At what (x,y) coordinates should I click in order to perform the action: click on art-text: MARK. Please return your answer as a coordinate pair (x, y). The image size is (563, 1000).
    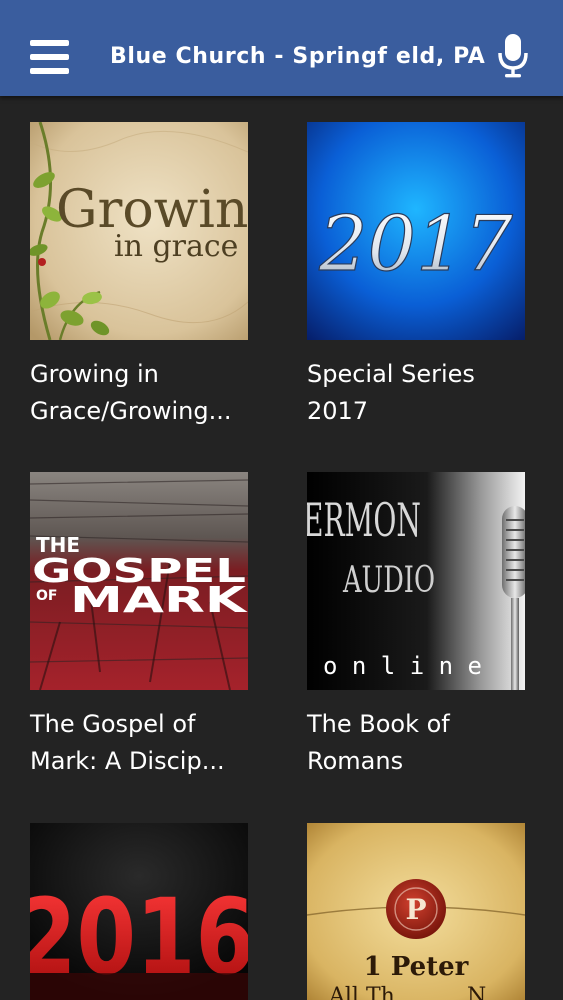
    Looking at the image, I should click on (159, 600).